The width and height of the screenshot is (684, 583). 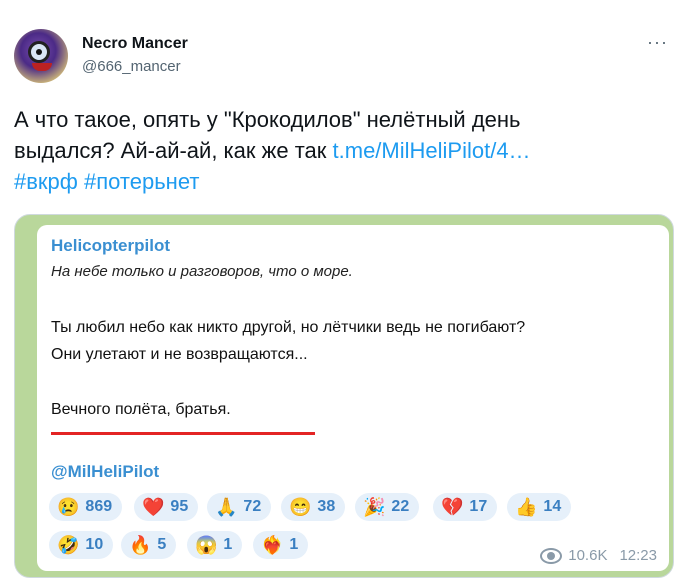 I want to click on reaction-count: 10, so click(x=94, y=544).